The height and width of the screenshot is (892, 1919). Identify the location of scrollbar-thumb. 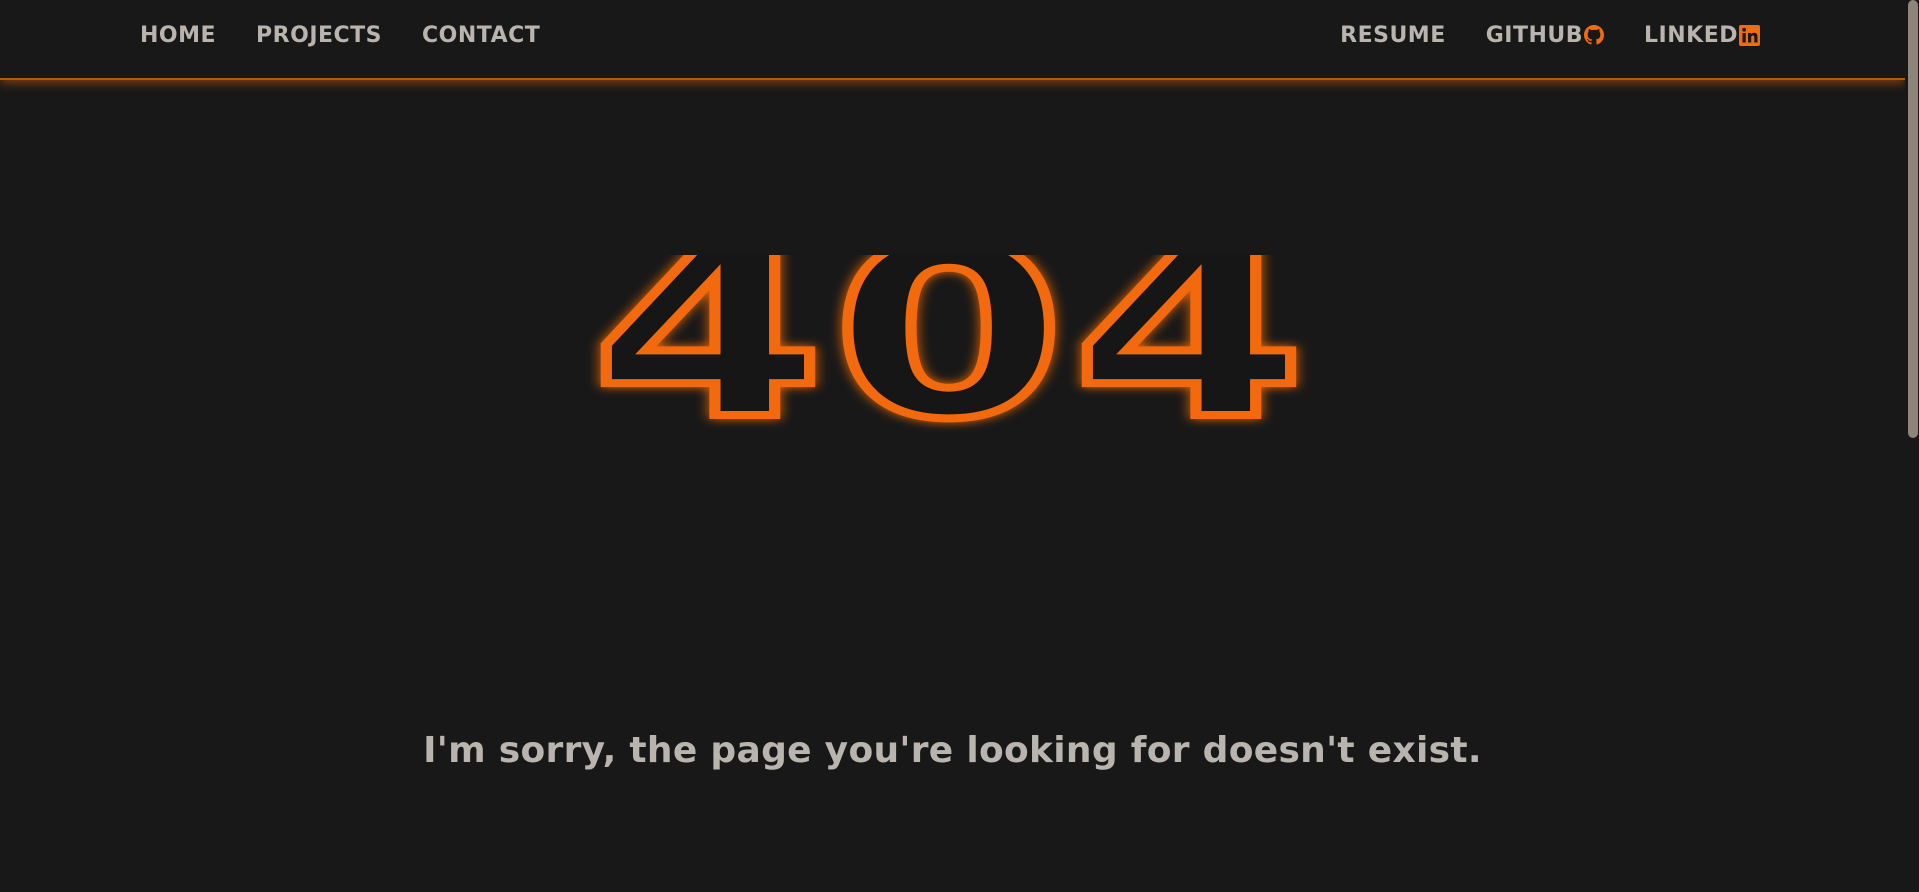
(1913, 219).